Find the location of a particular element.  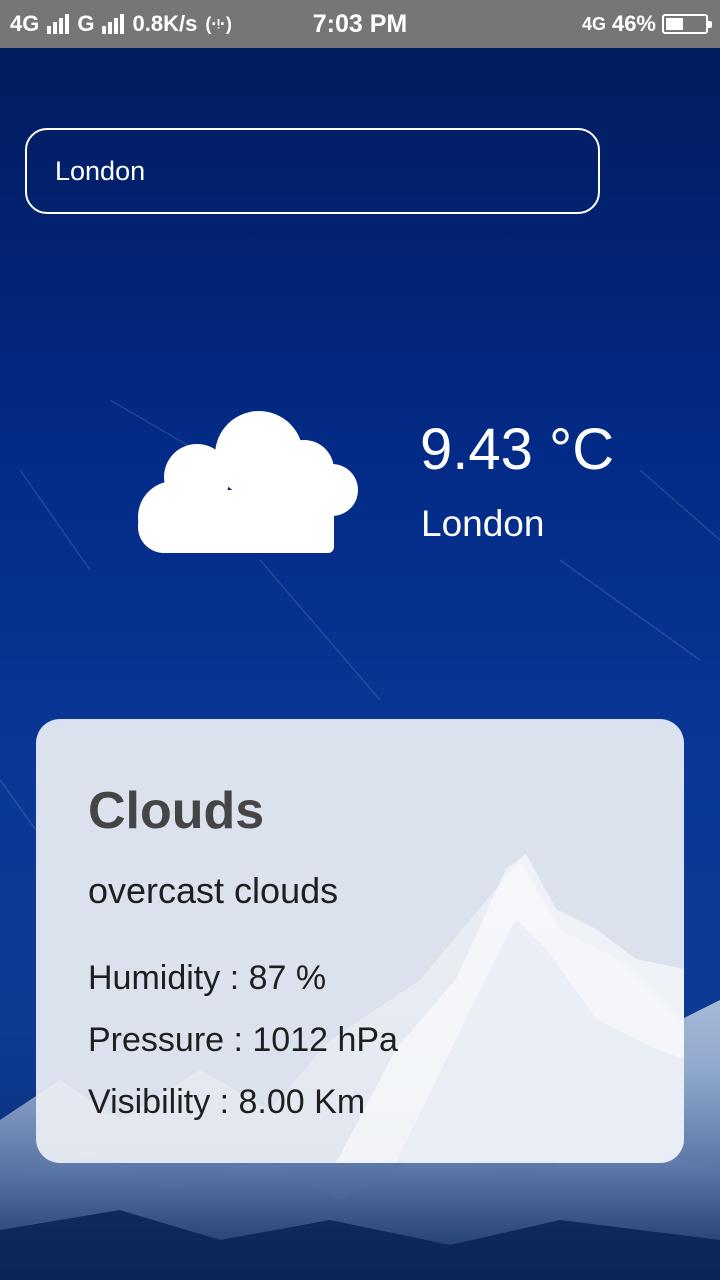

temperature: 9.43 °C is located at coordinates (517, 449).